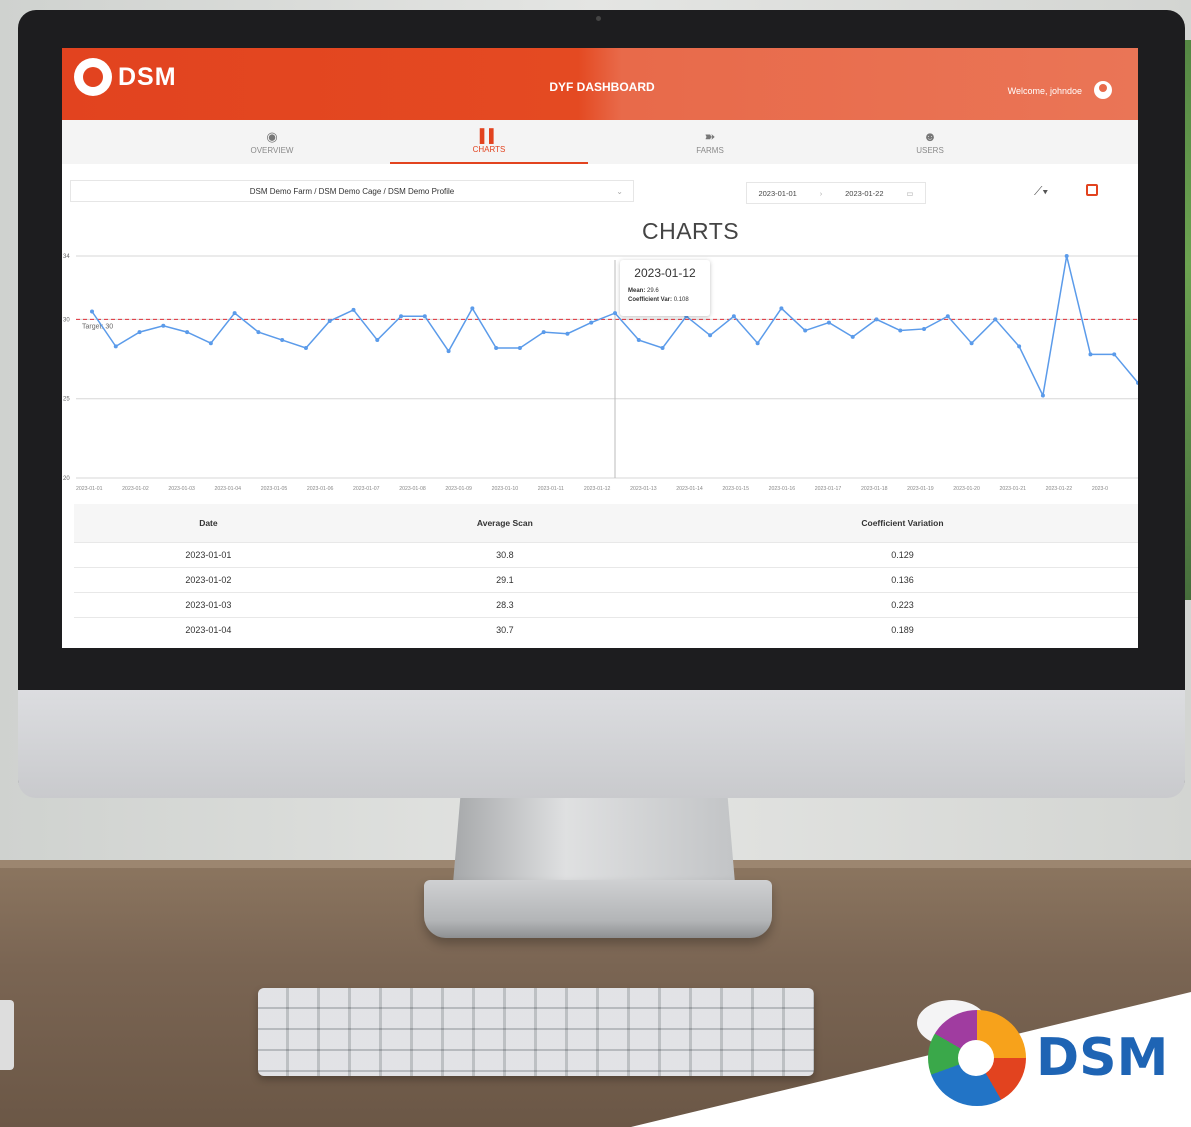 The width and height of the screenshot is (1191, 1127). I want to click on column-header-date: Date, so click(208, 523).